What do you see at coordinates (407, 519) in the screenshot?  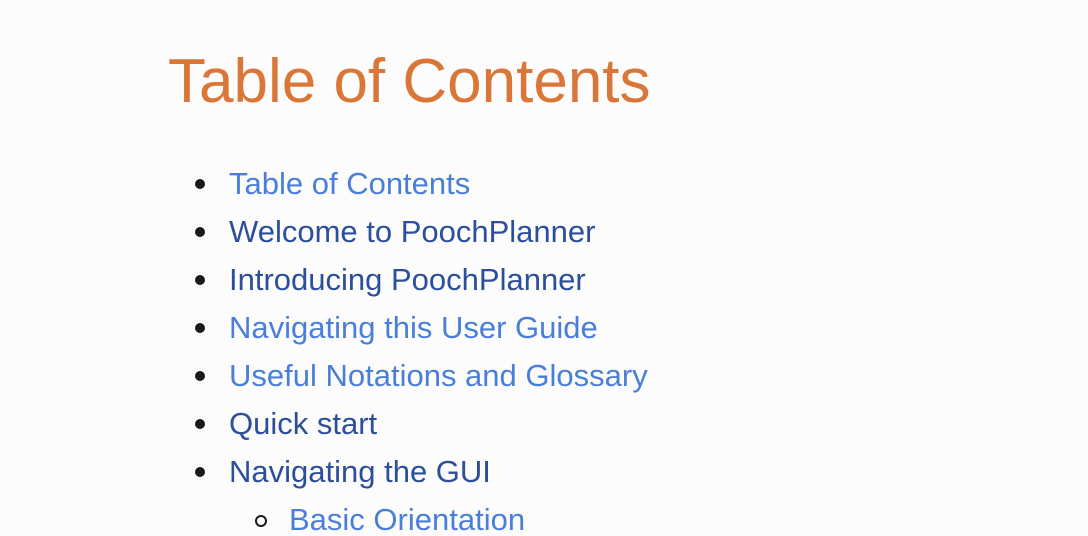 I see `toc-link-basic-orientation: Basic Orientation` at bounding box center [407, 519].